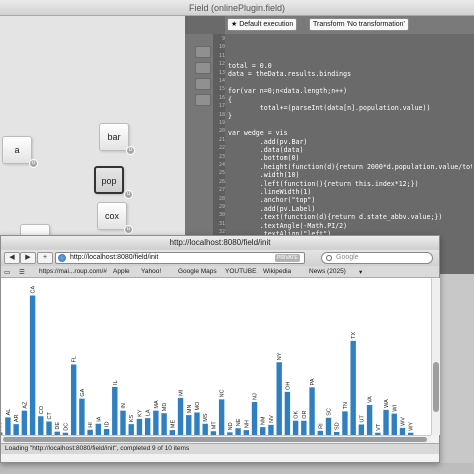  I want to click on bookmark-item: Wikipedia, so click(277, 271).